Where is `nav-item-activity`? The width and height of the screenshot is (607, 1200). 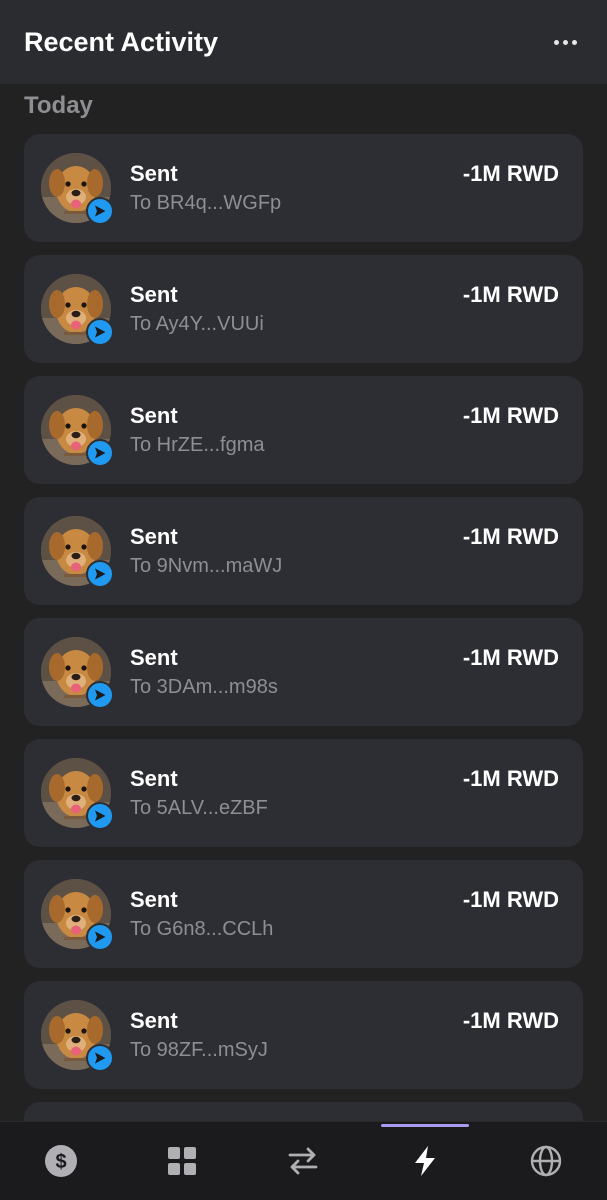
nav-item-activity is located at coordinates (424, 1161).